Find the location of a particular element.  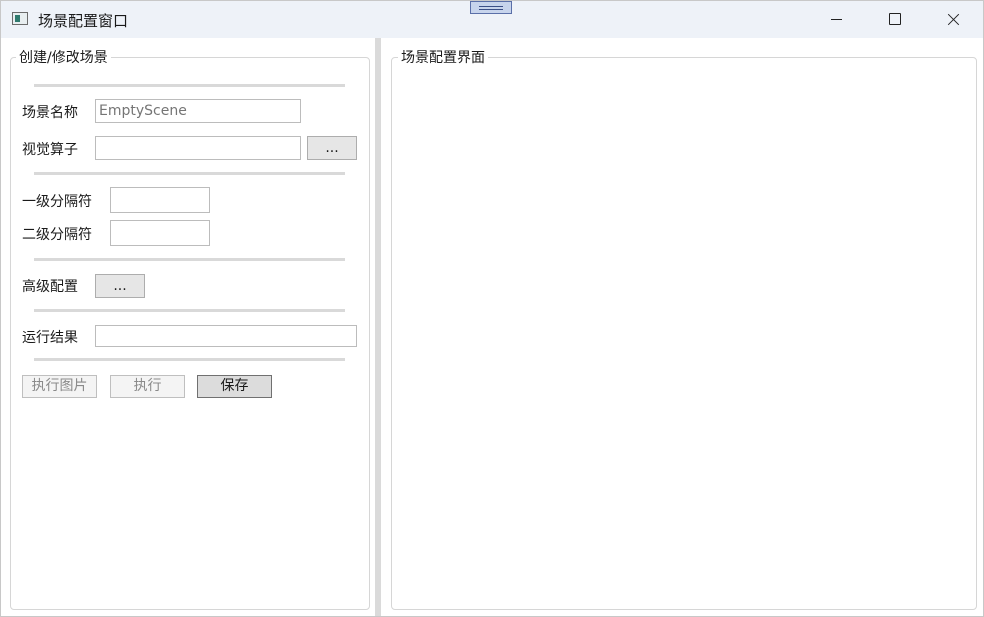

execute-button: 执行 is located at coordinates (147, 386).